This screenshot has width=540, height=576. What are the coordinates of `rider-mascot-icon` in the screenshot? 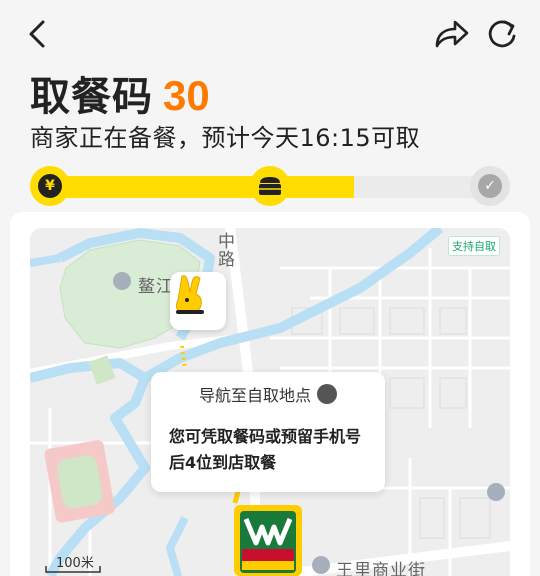 It's located at (189, 294).